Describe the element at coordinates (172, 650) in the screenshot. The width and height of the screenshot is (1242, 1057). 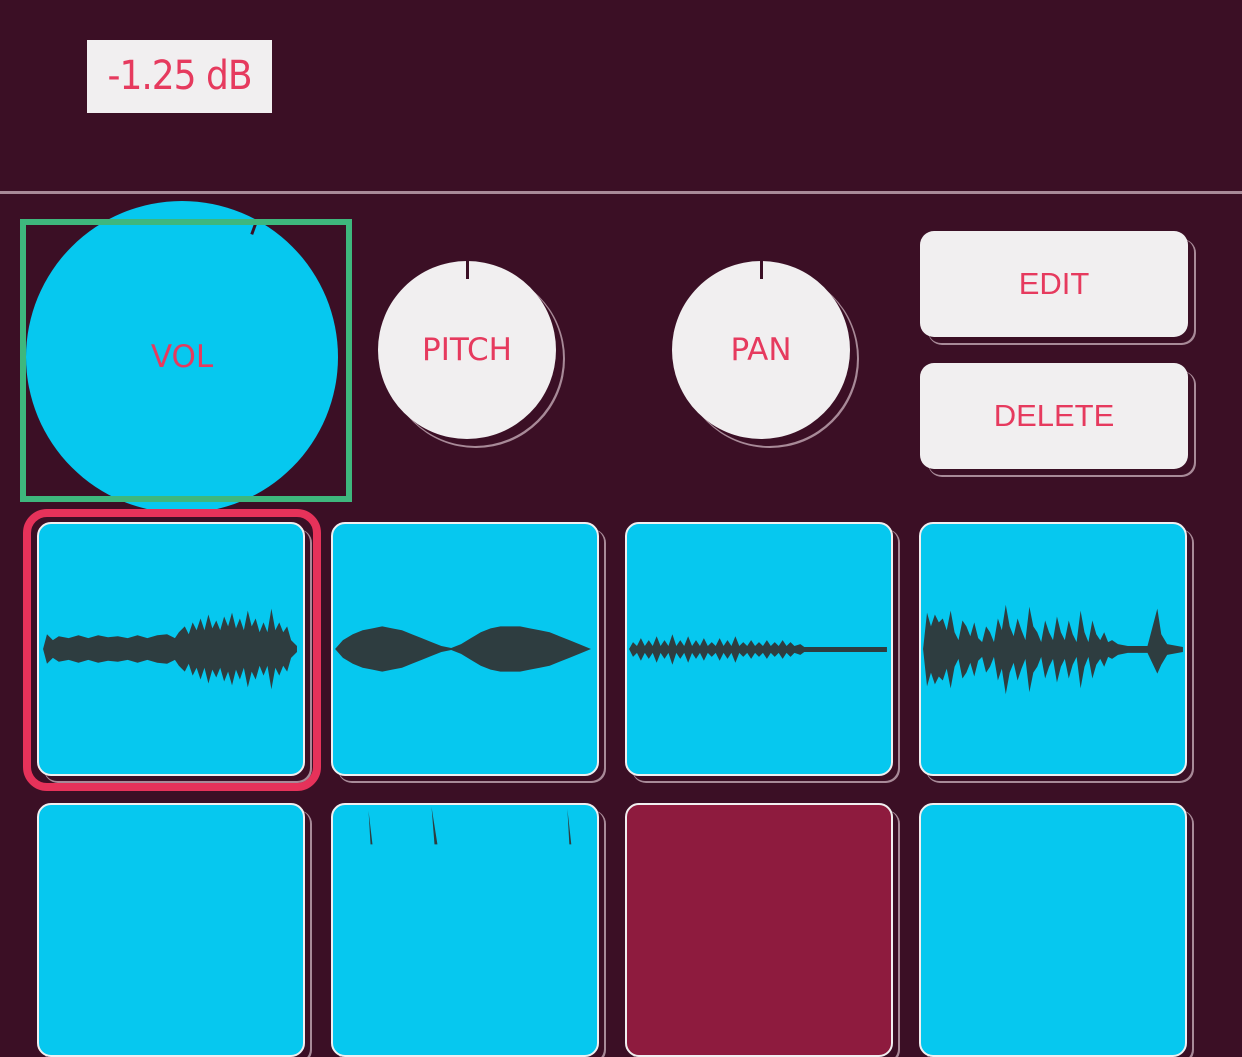
I see `selected-pad-ring` at that location.